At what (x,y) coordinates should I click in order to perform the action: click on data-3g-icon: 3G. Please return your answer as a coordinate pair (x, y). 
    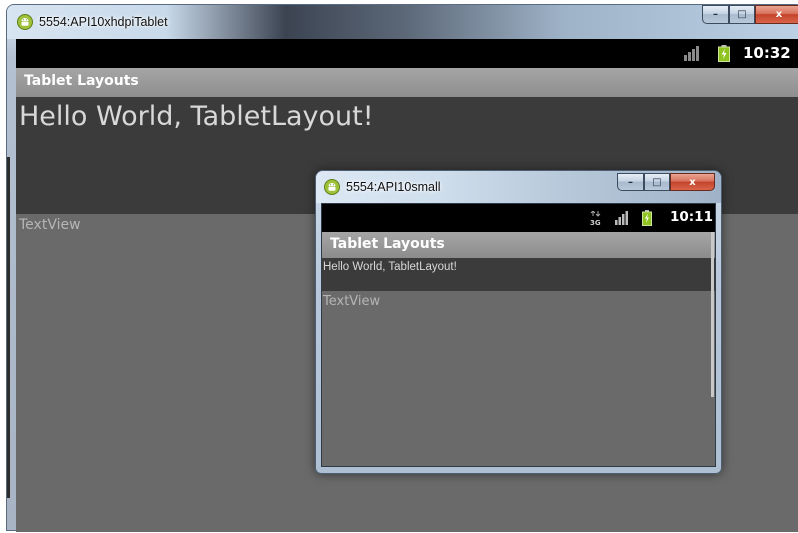
    Looking at the image, I should click on (595, 218).